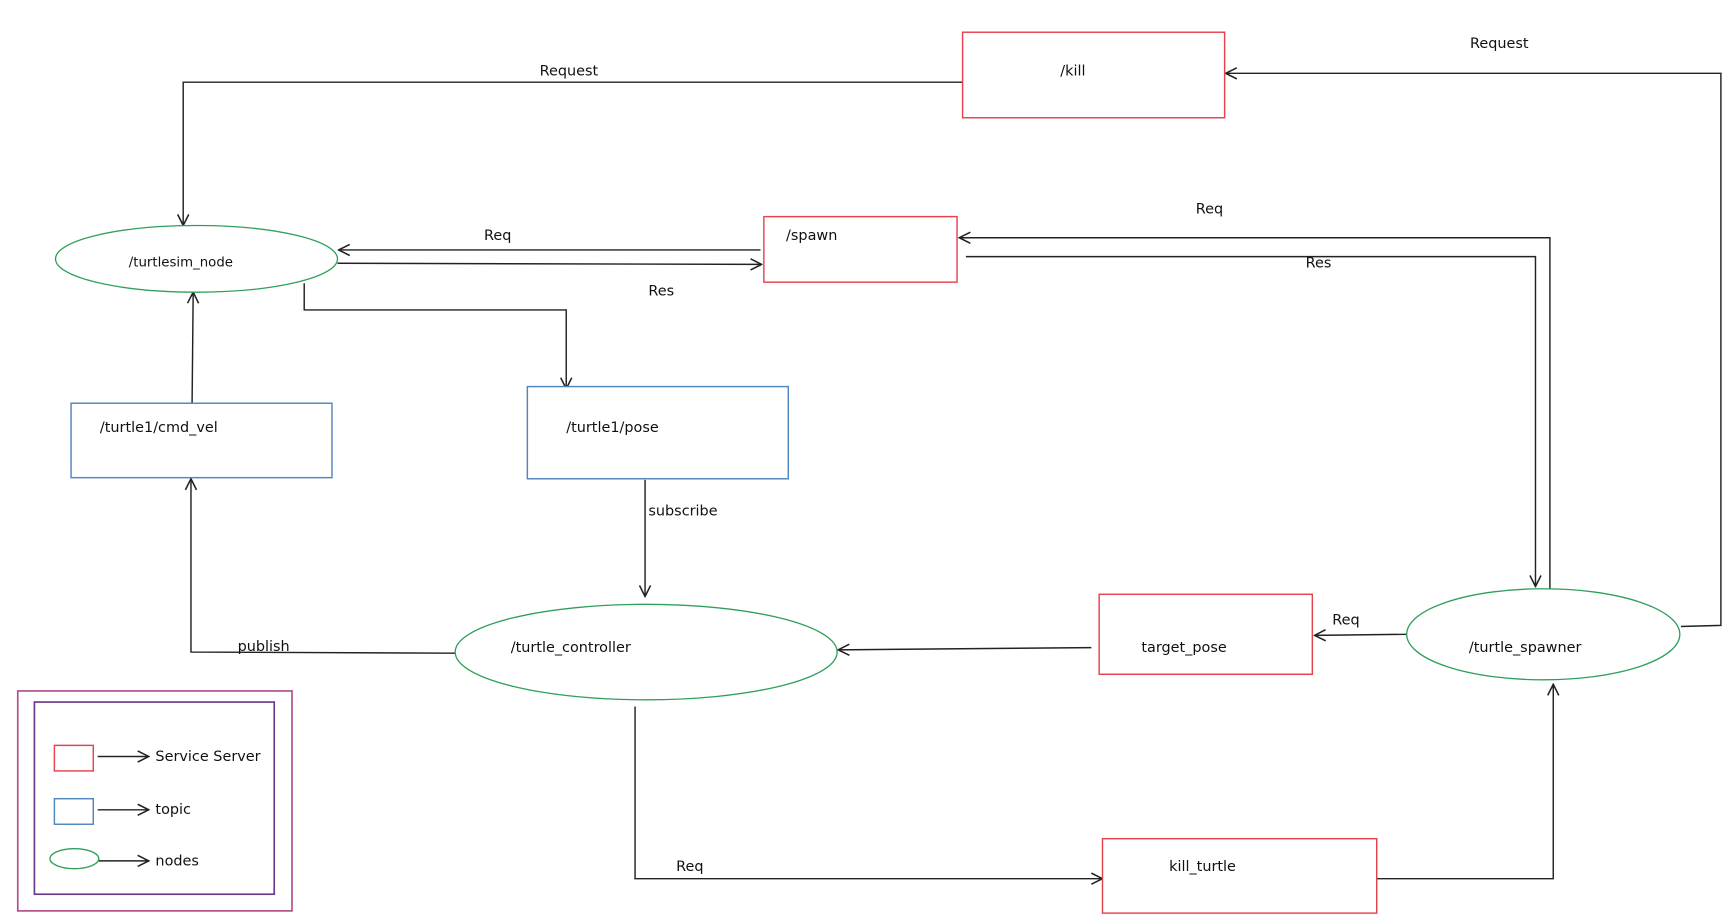 This screenshot has width=1732, height=922. What do you see at coordinates (1184, 648) in the screenshot?
I see `service-target-pose-label: target_pose` at bounding box center [1184, 648].